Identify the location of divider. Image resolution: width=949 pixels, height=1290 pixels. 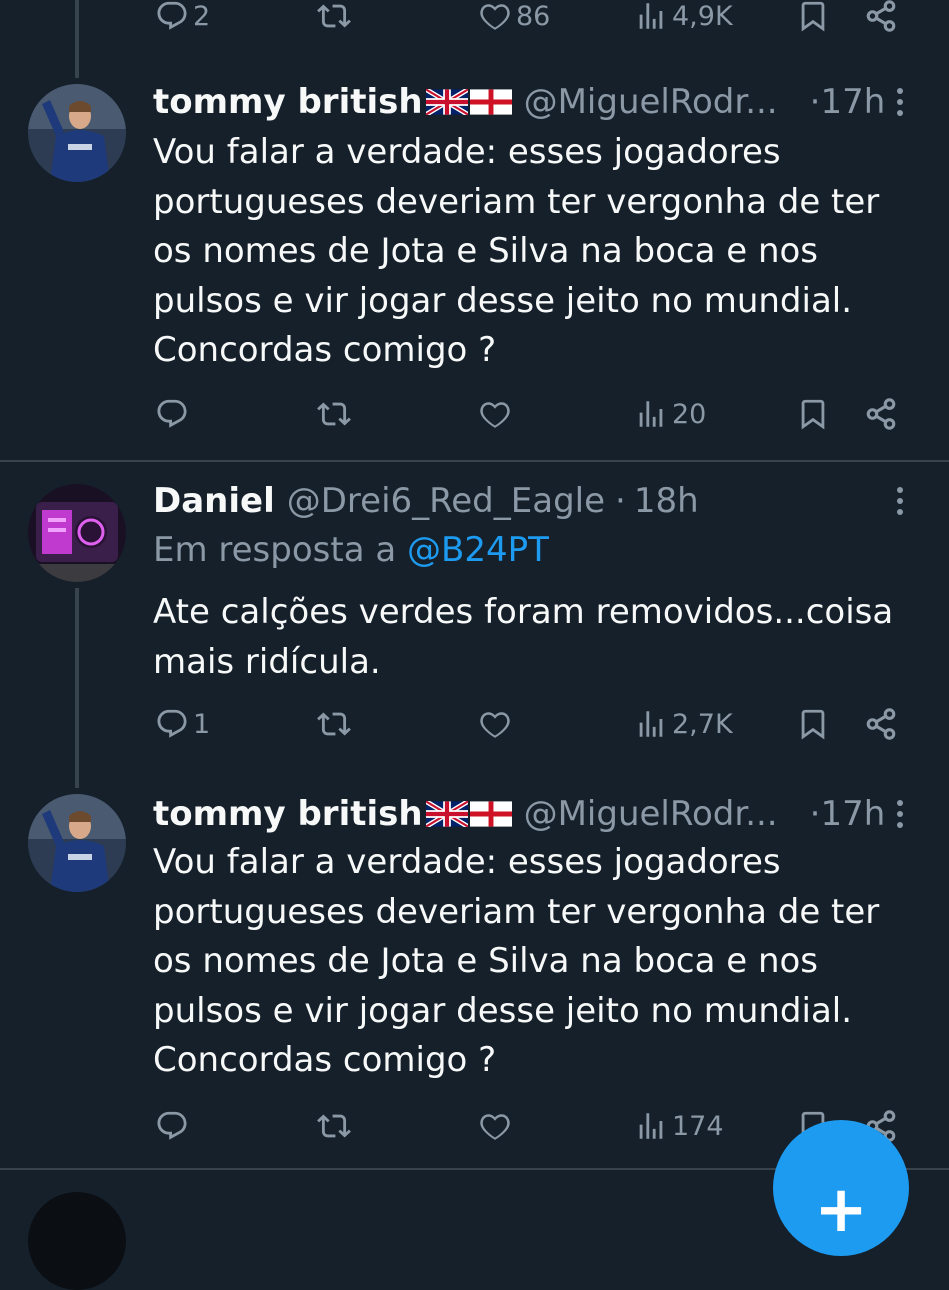
(474, 461).